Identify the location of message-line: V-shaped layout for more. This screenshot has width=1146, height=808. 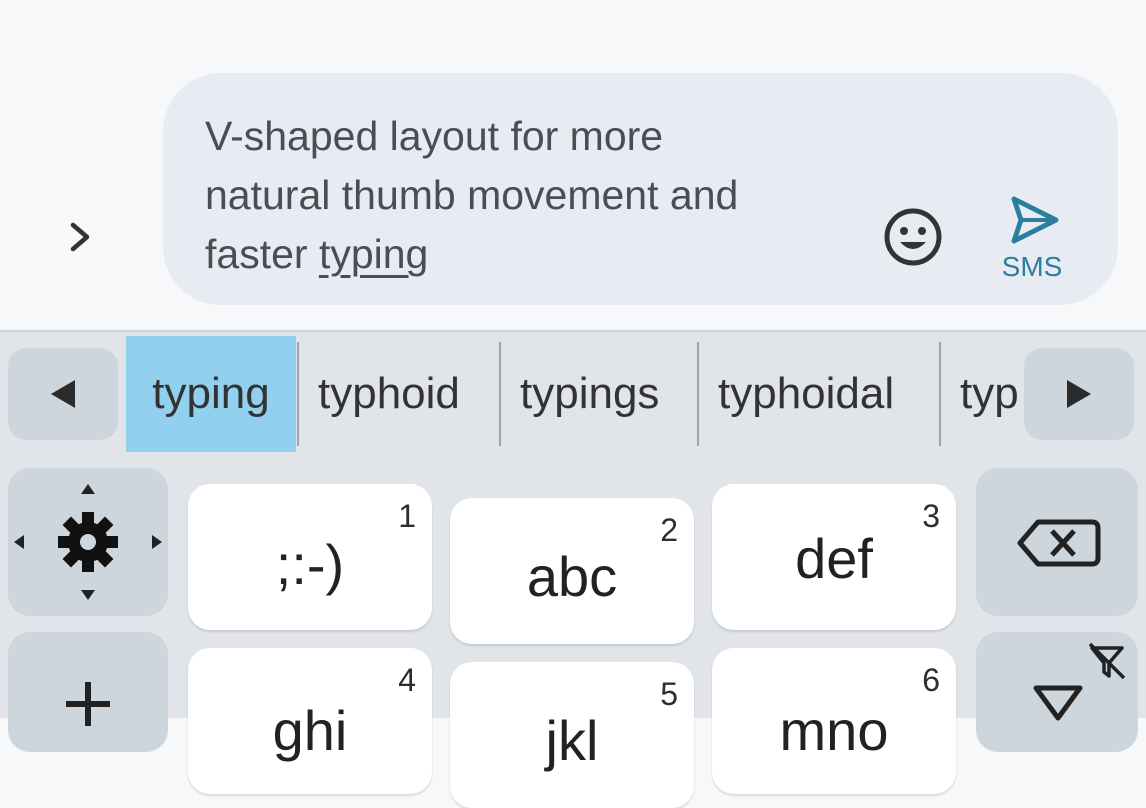
(434, 136).